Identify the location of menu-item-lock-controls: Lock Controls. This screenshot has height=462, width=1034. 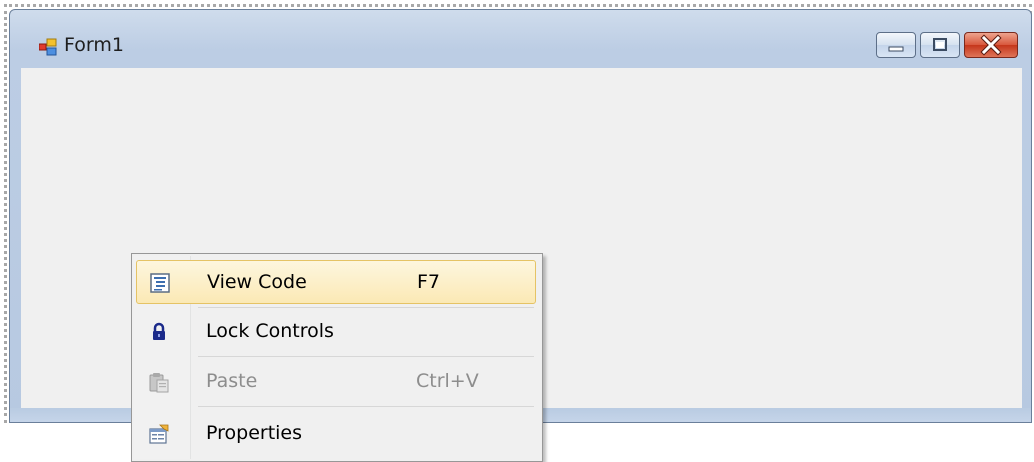
(336, 332).